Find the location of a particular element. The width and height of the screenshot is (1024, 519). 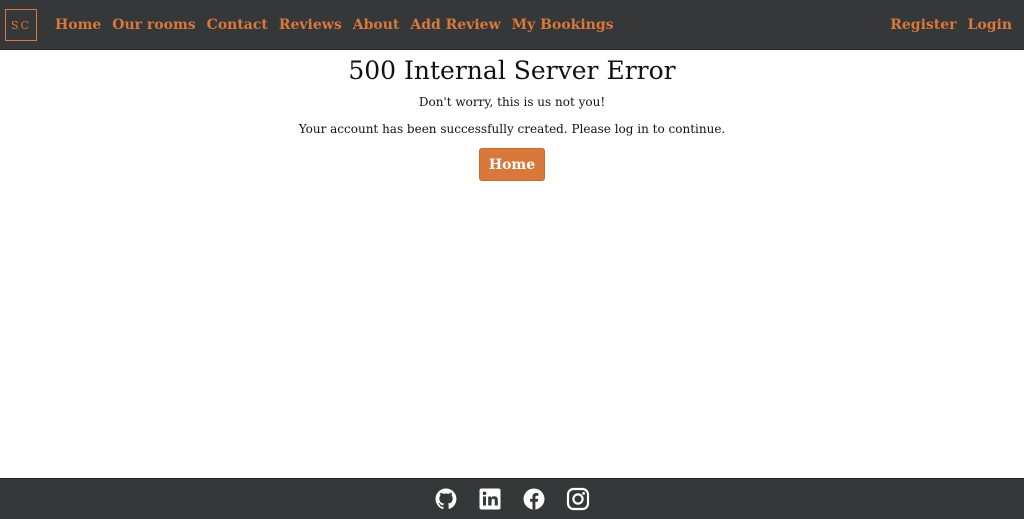

nav-our-rooms: Our rooms is located at coordinates (153, 25).